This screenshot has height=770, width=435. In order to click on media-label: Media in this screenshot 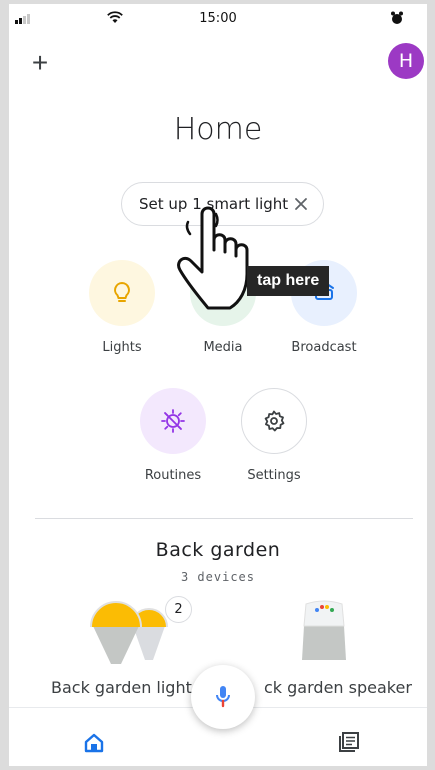, I will do `click(223, 347)`.